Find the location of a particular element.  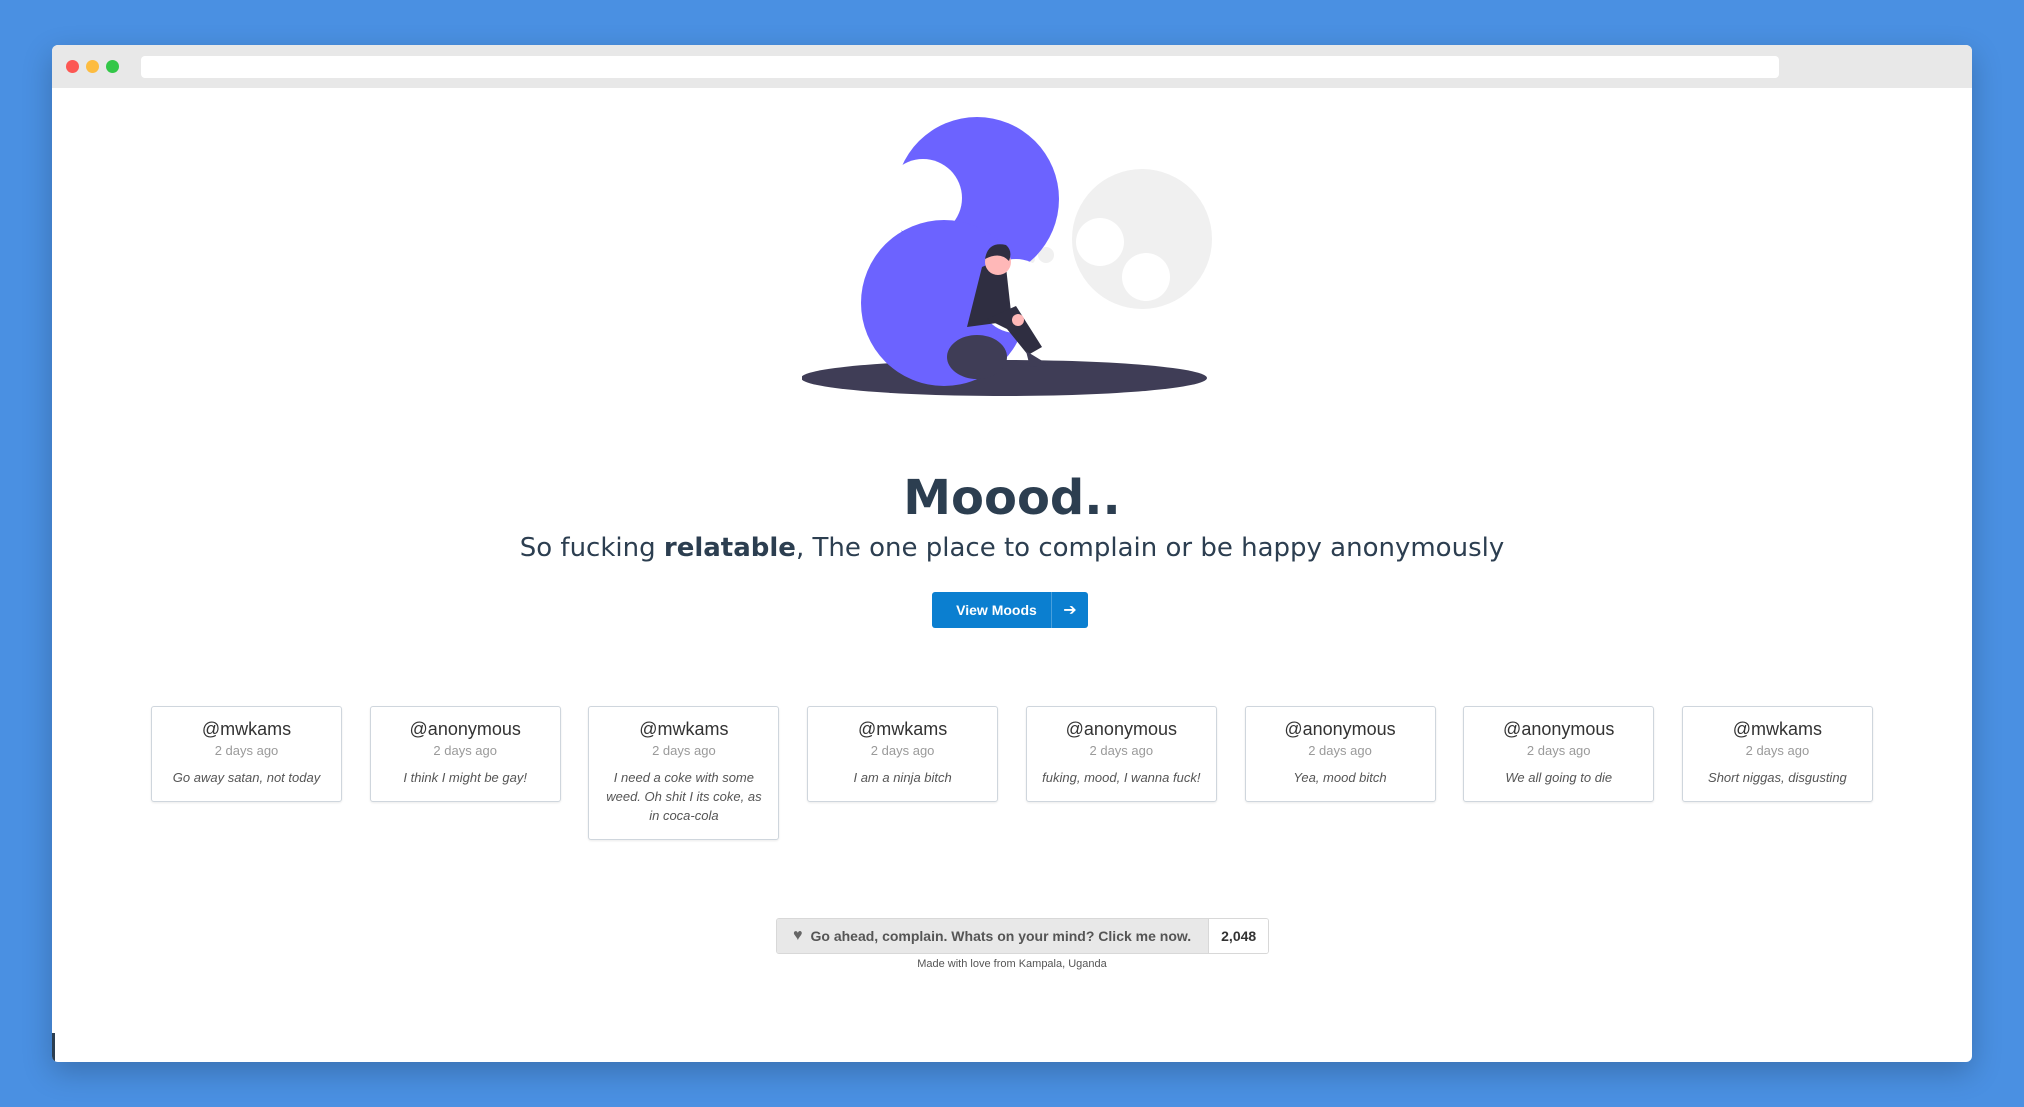

person-shoe is located at coordinates (1037, 359).